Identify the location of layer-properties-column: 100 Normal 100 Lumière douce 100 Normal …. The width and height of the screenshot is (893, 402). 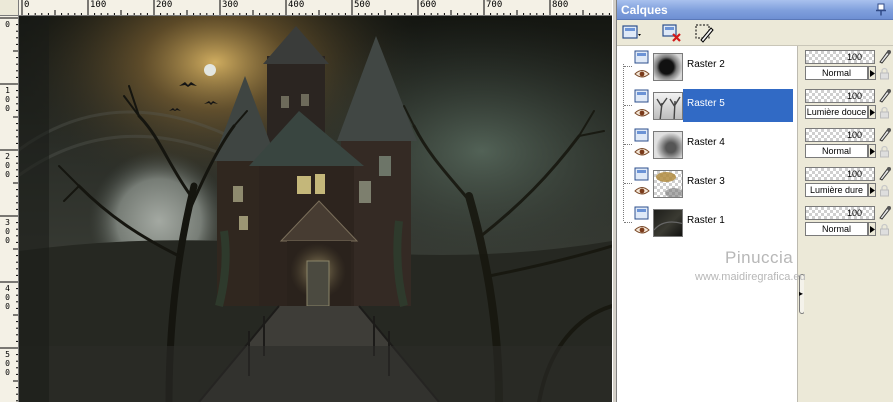
(848, 224).